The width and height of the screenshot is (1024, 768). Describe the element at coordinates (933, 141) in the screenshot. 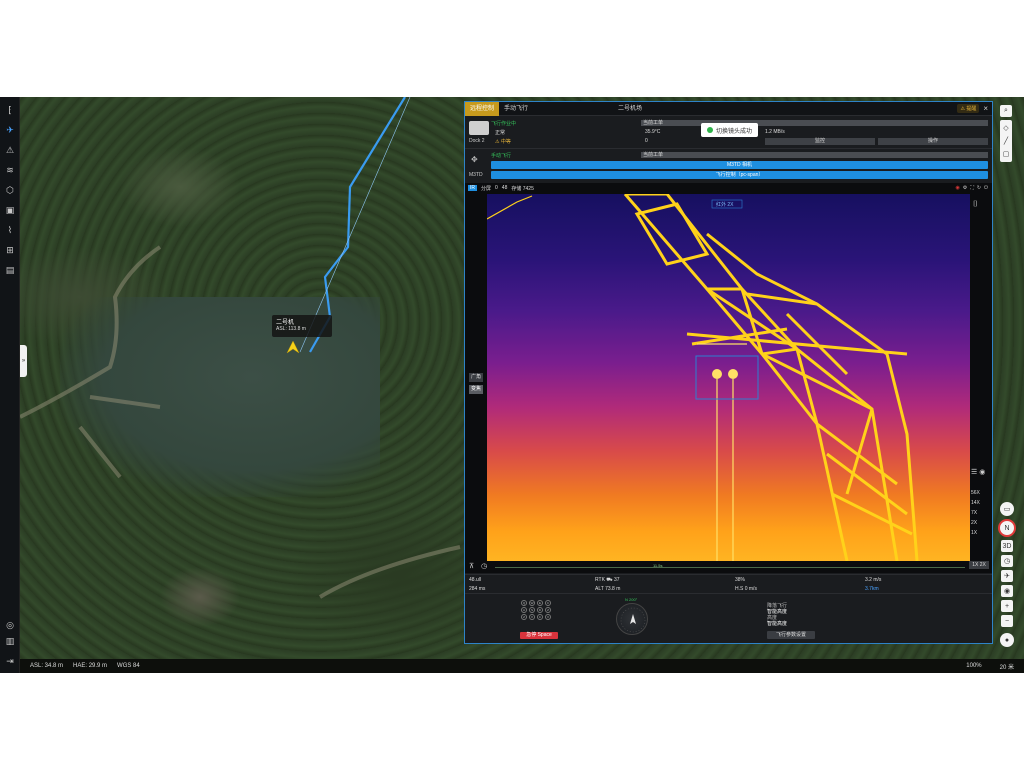

I see `operate-button: 操作` at that location.